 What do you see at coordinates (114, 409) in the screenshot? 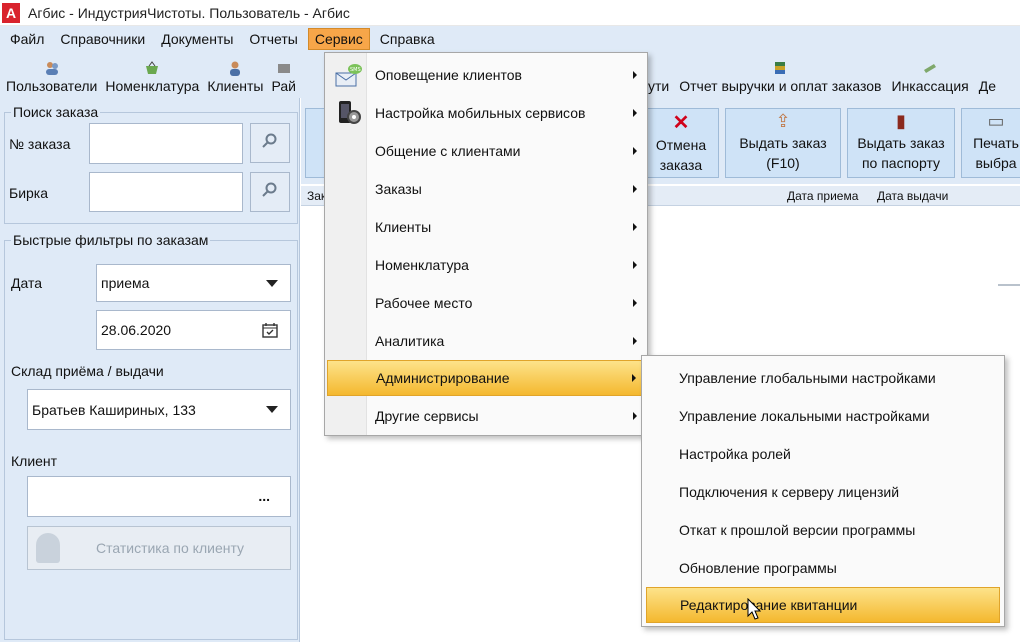
I see `warehouse-value: Братьев Кашириных, 133` at bounding box center [114, 409].